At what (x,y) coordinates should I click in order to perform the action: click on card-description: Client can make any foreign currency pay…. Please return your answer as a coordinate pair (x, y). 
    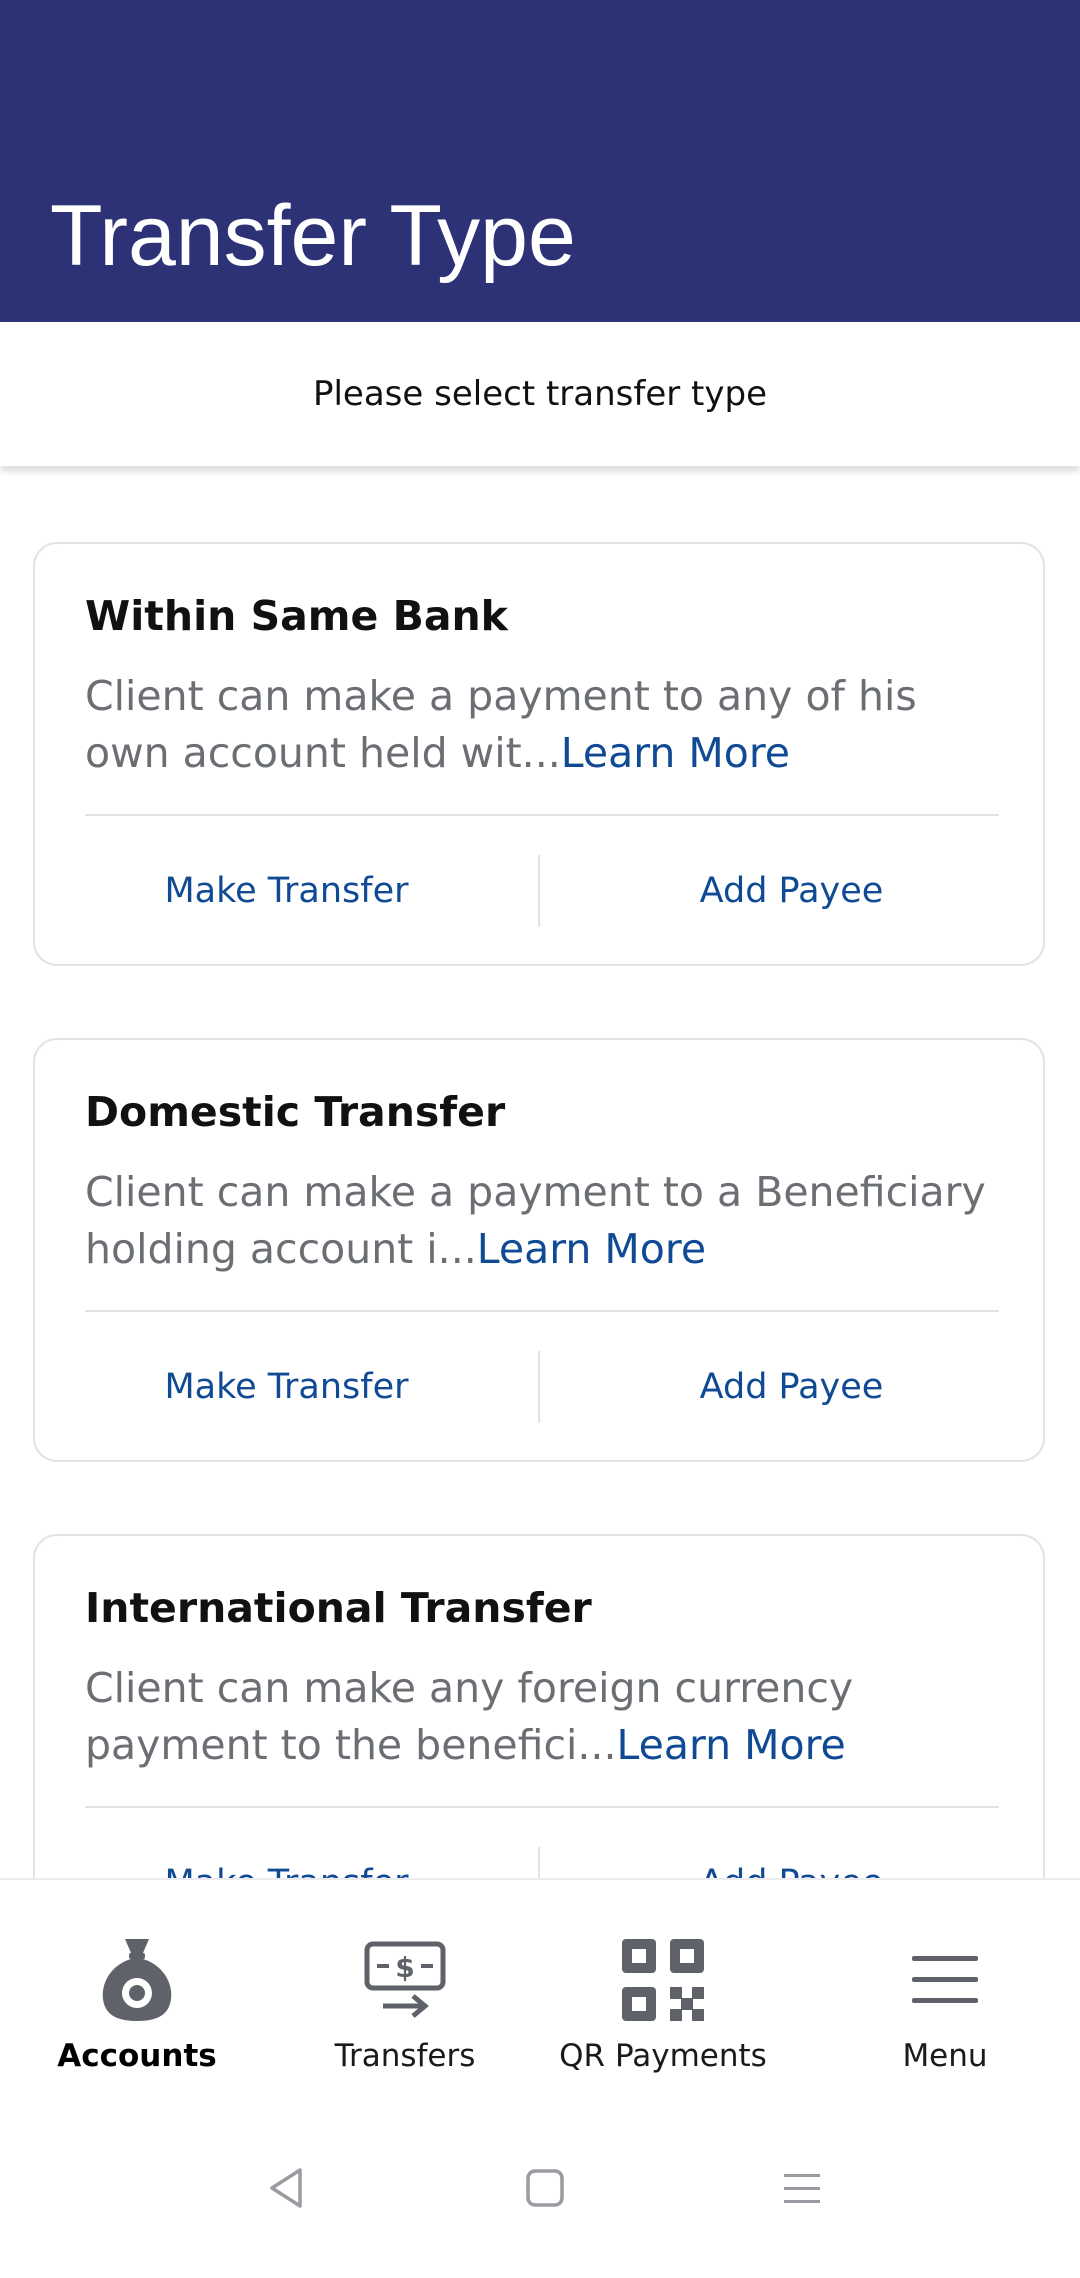
    Looking at the image, I should click on (545, 1717).